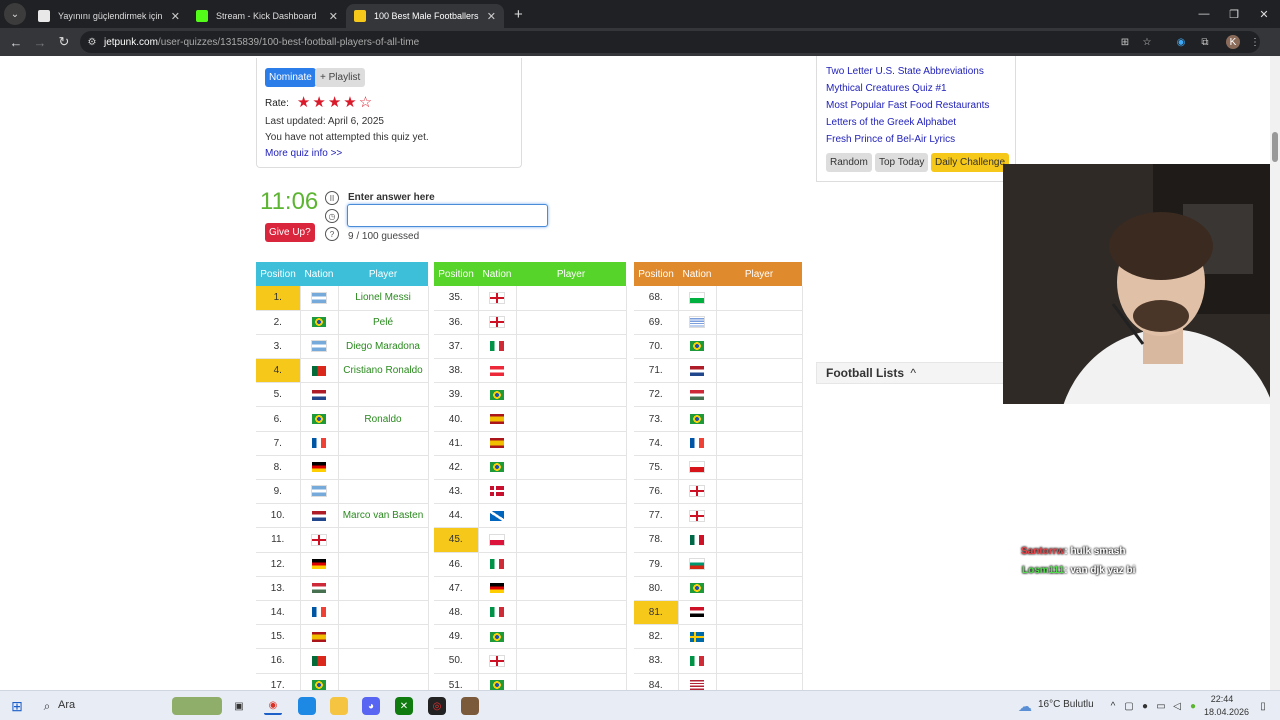  I want to click on table-row: 82., so click(718, 637).